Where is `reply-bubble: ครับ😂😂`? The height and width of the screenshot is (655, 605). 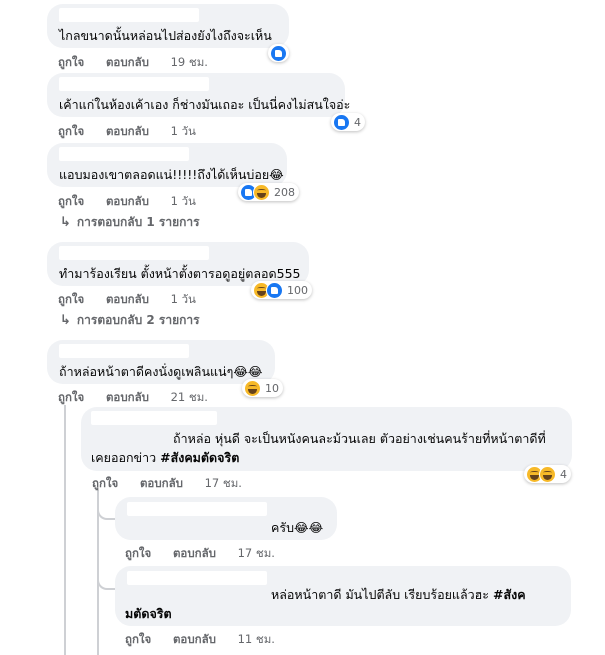
reply-bubble: ครับ😂😂 is located at coordinates (226, 518).